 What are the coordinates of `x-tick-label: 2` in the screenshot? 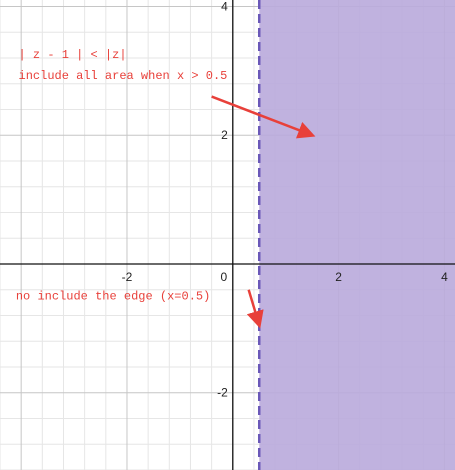 It's located at (338, 277).